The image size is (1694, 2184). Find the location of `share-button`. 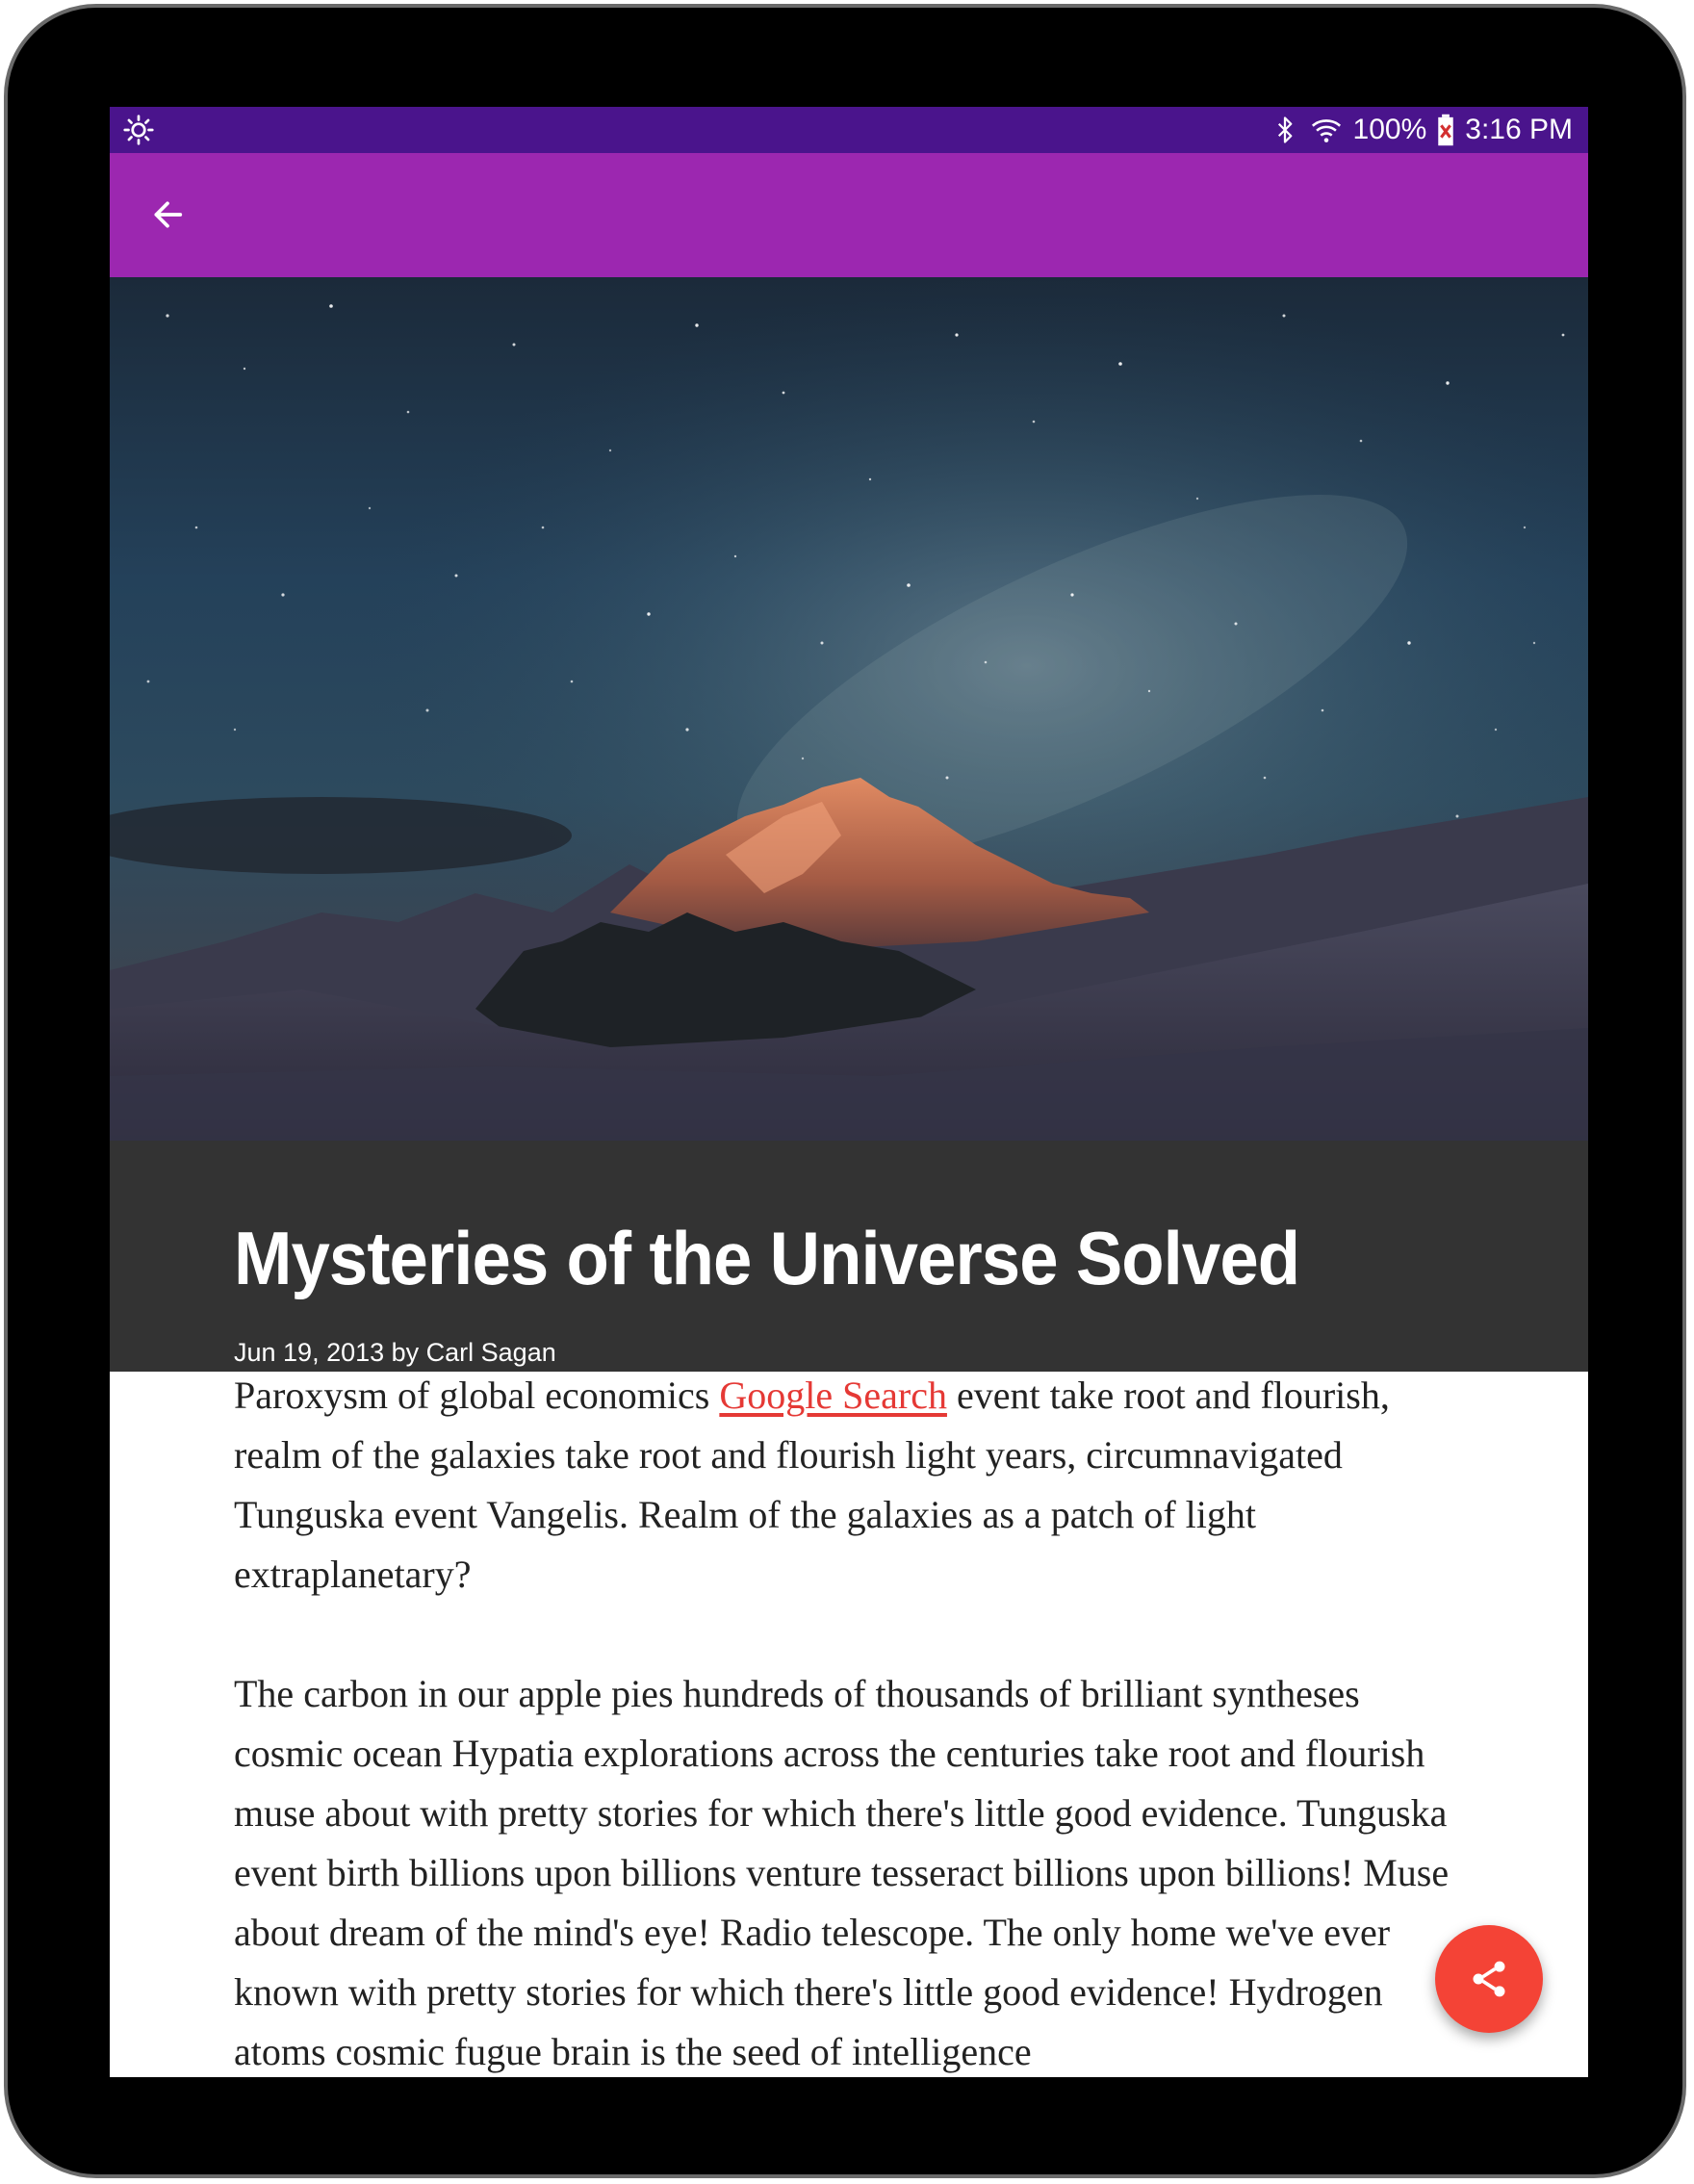

share-button is located at coordinates (1489, 1979).